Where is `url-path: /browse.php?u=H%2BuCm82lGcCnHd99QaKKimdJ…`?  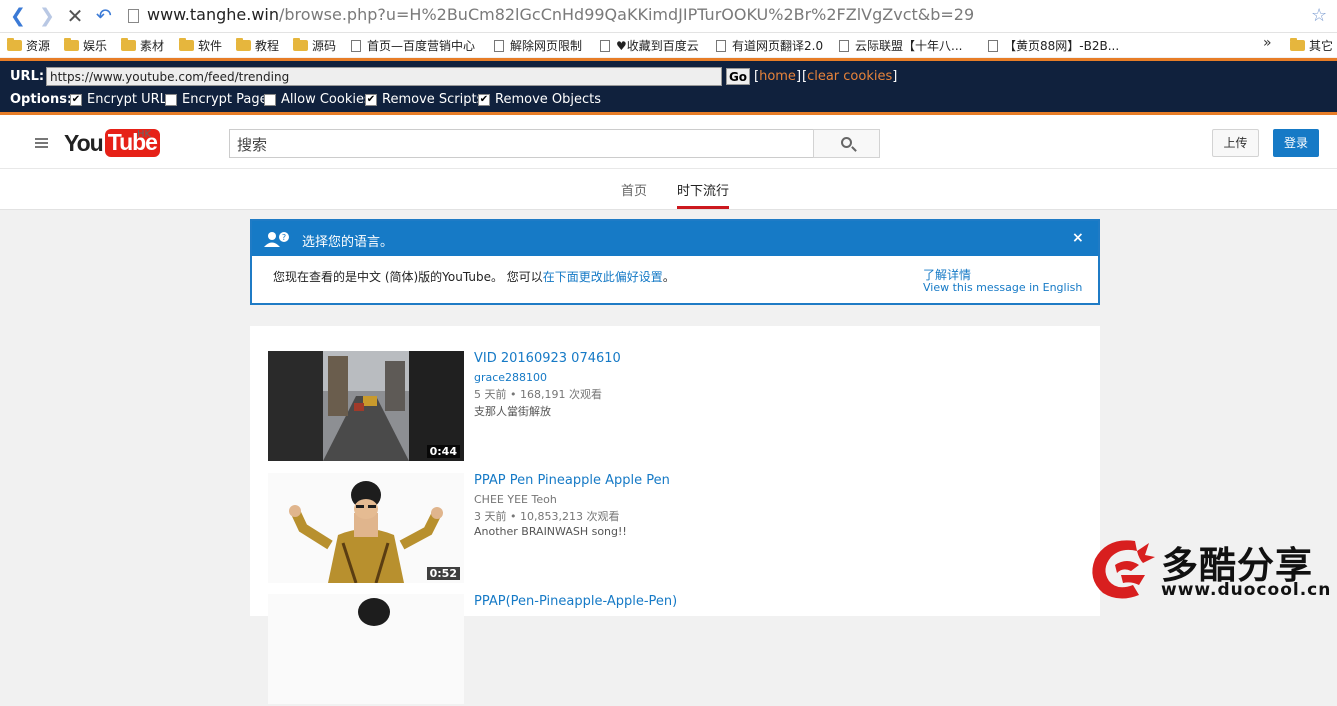
url-path: /browse.php?u=H%2BuCm82lGcCnHd99QaKKimdJ… is located at coordinates (627, 14).